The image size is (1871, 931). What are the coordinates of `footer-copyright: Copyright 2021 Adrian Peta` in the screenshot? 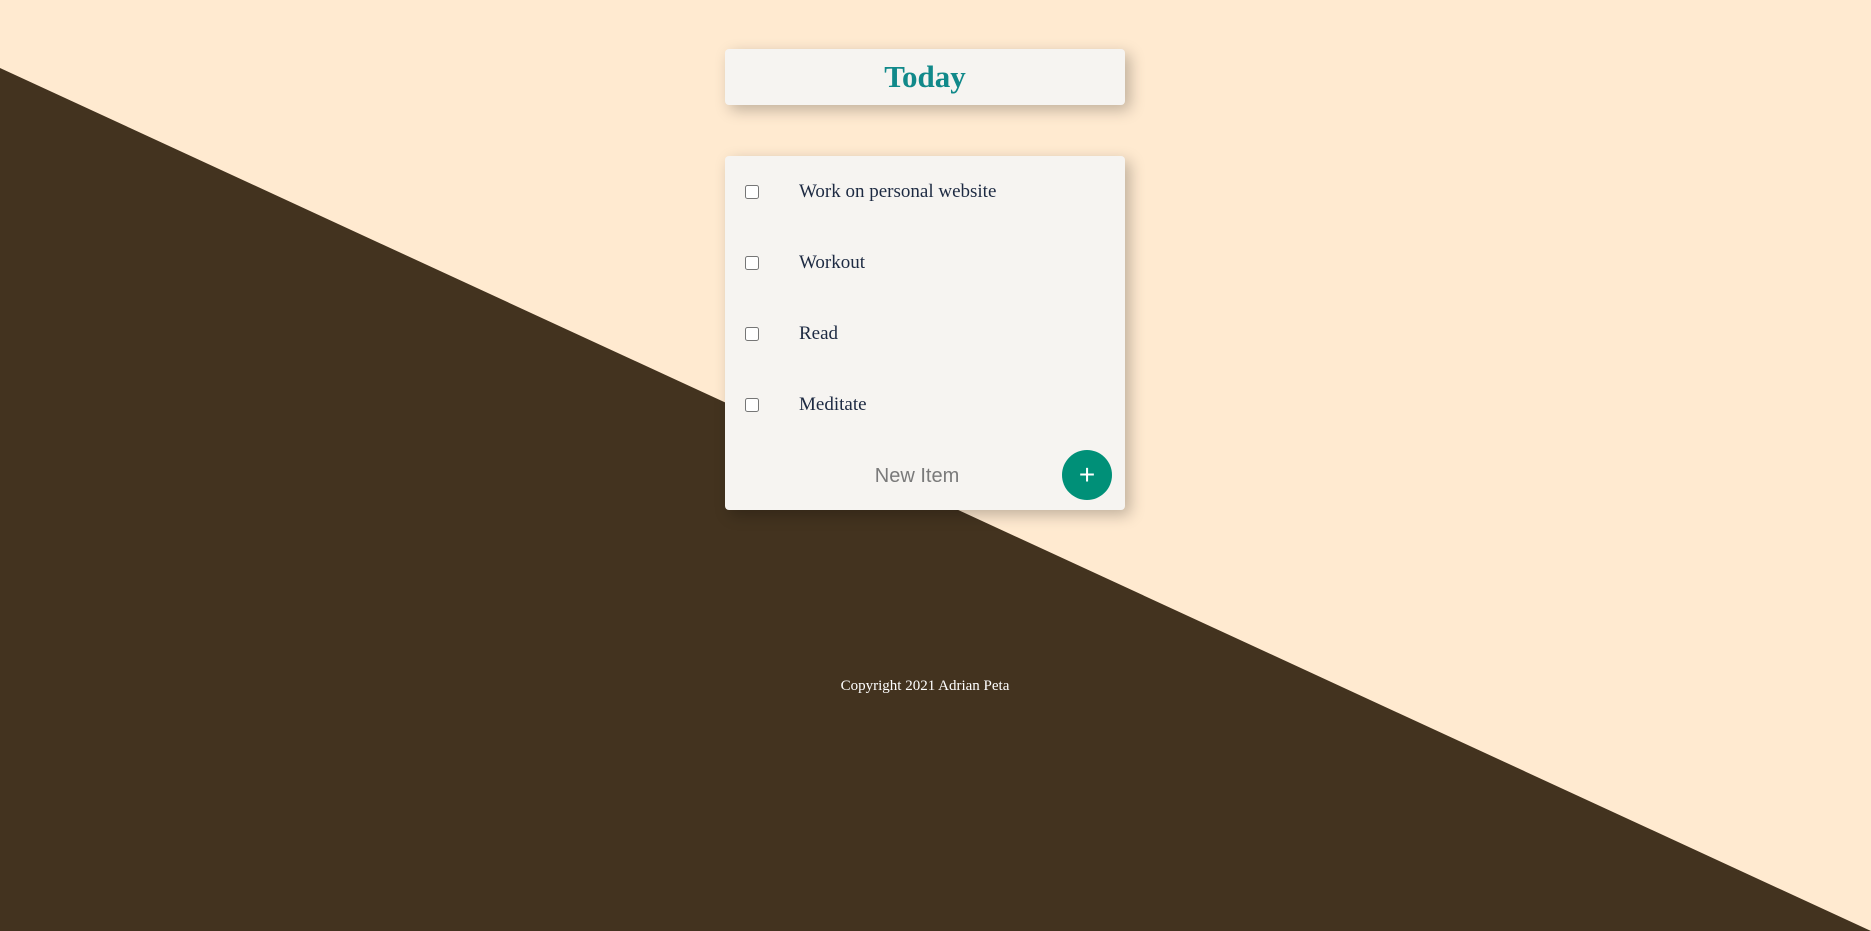 It's located at (925, 686).